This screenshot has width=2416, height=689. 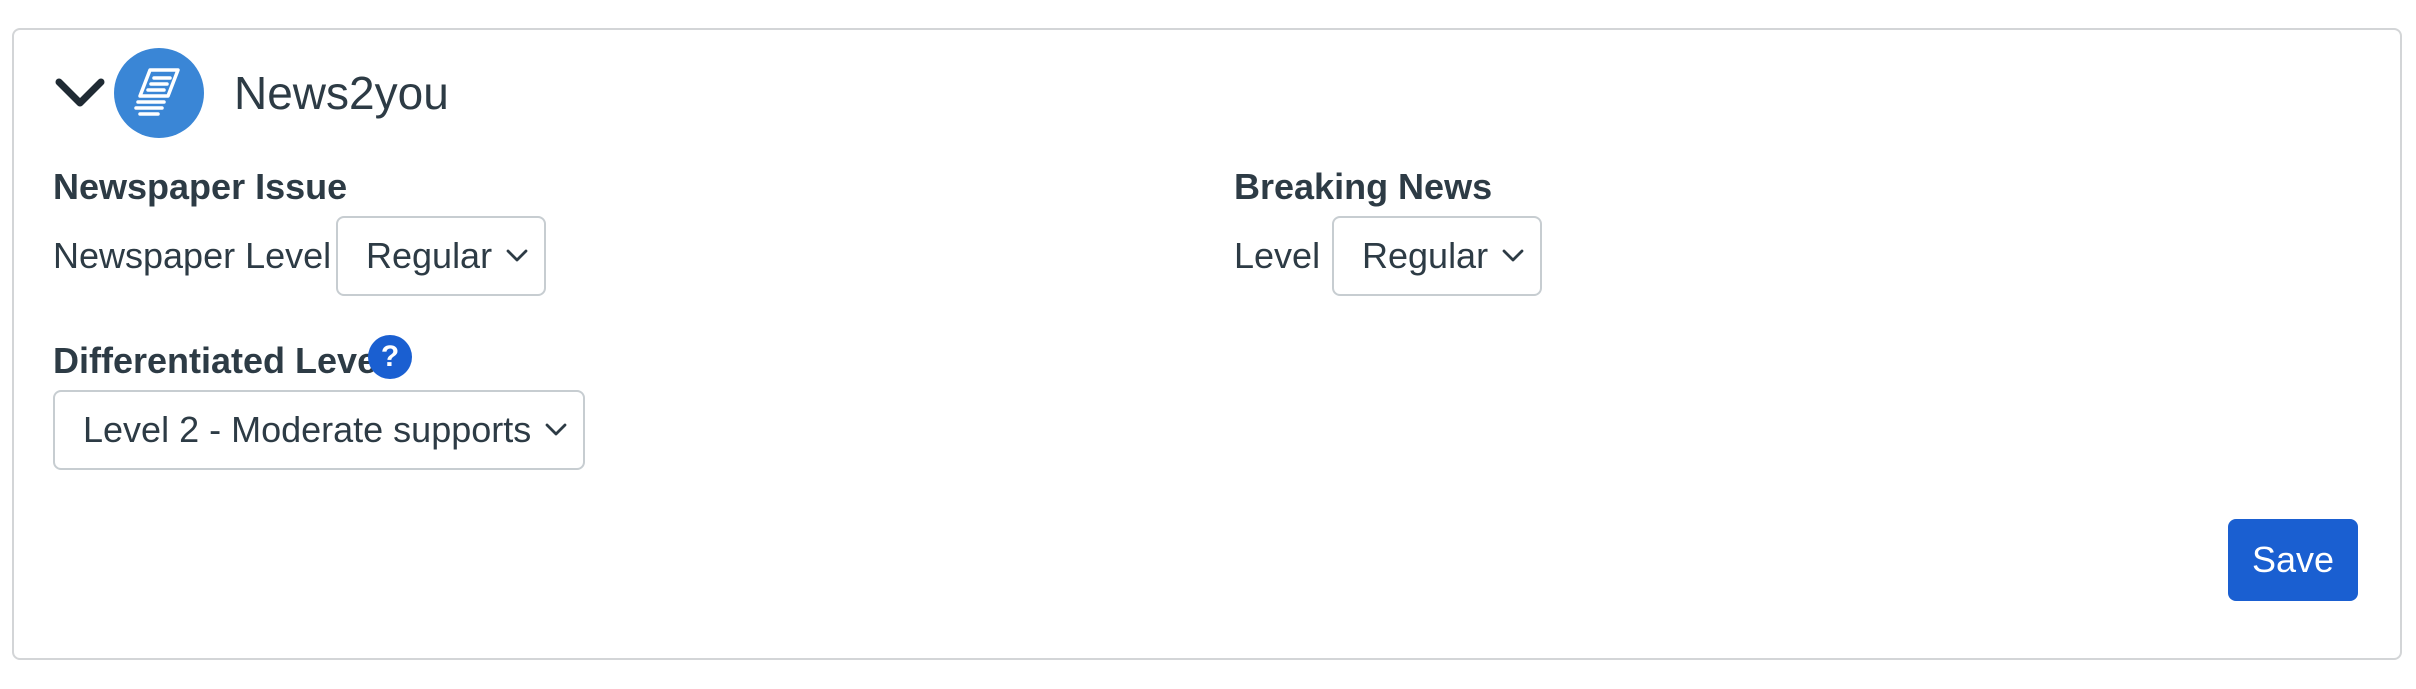 I want to click on card-header: News2you, so click(x=250, y=93).